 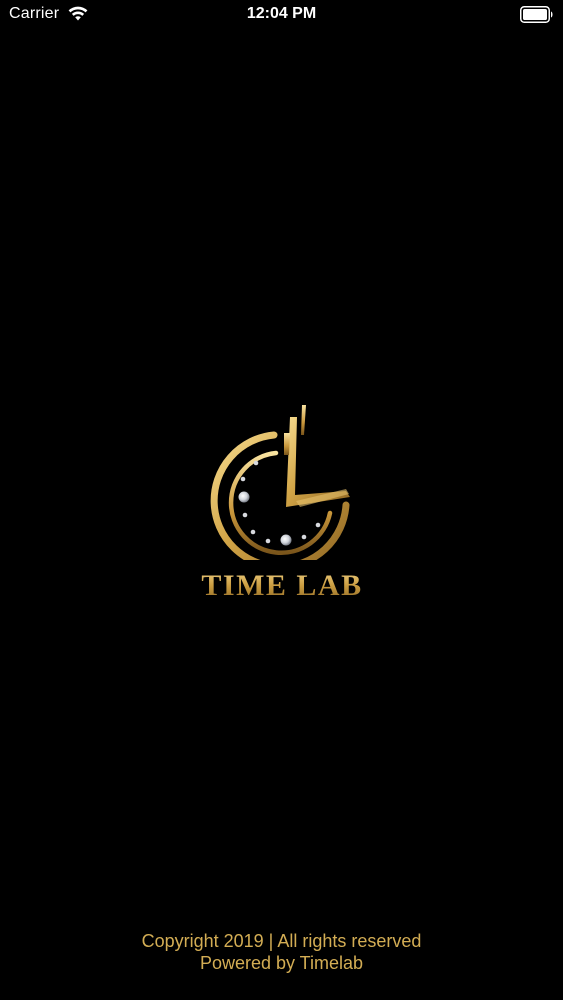 What do you see at coordinates (281, 941) in the screenshot?
I see `copyright-text: Copyright 2019 | All rights reserved` at bounding box center [281, 941].